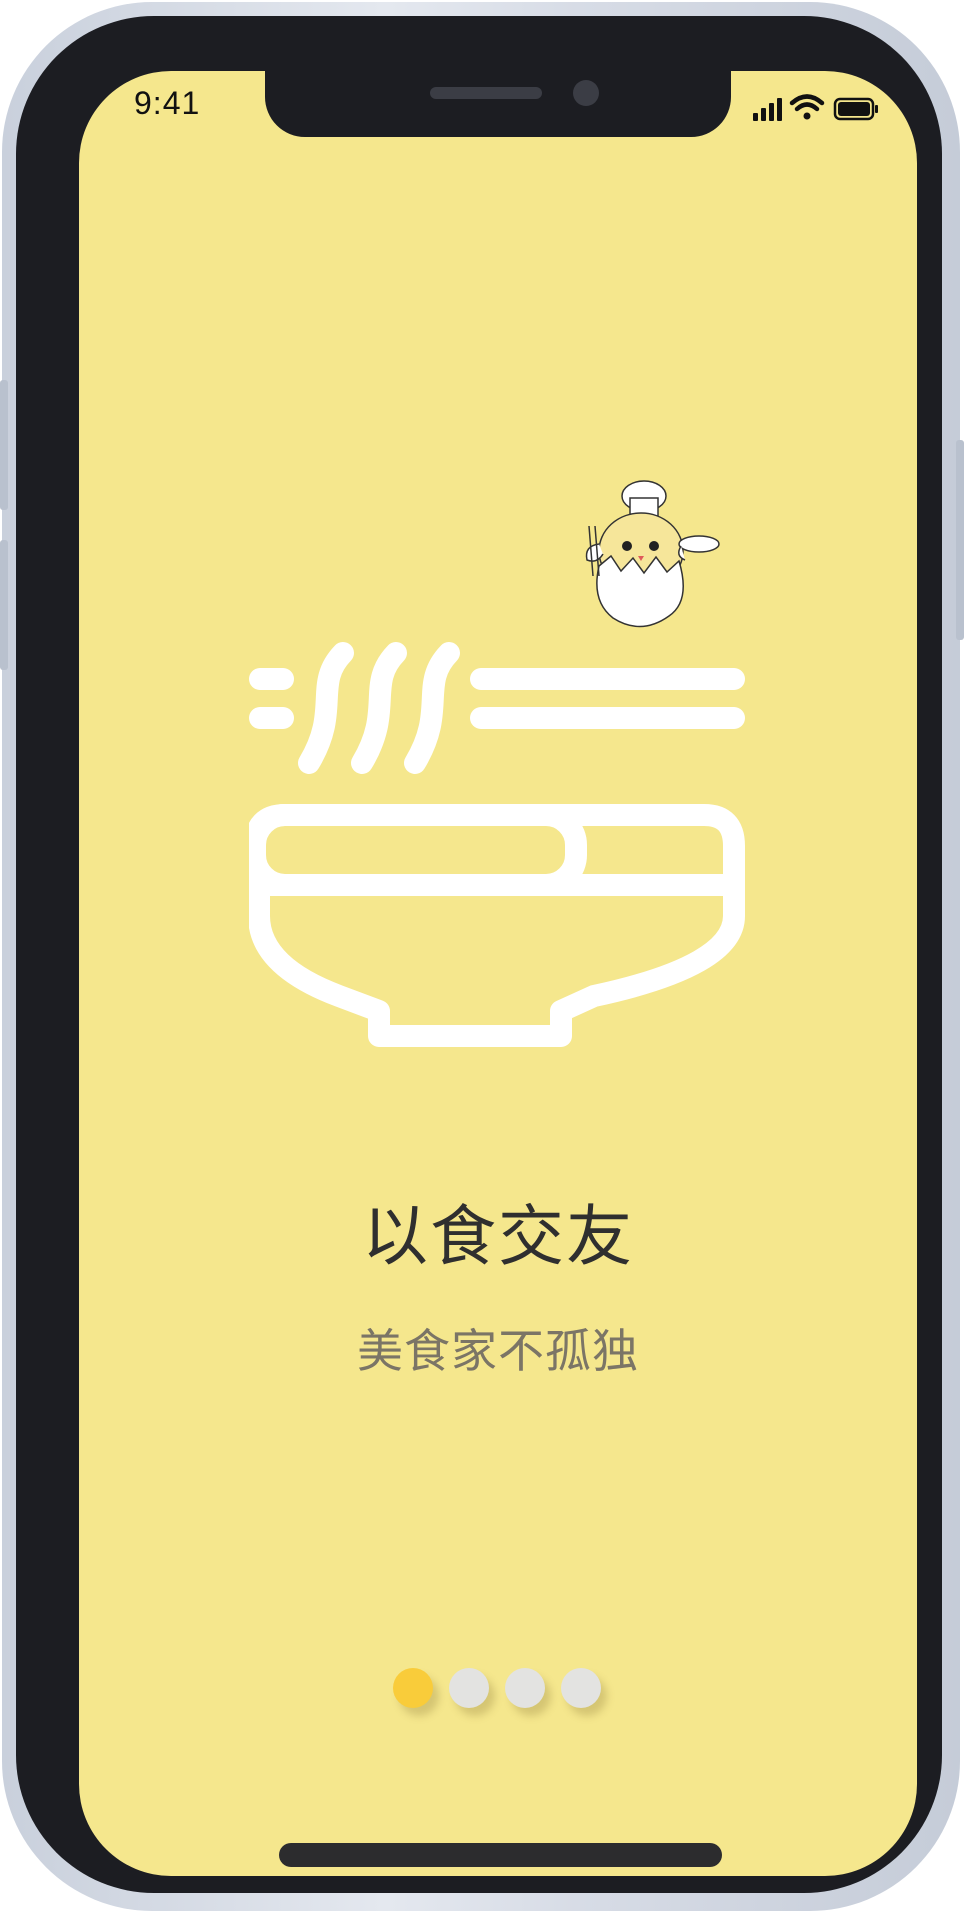  What do you see at coordinates (500, 1855) in the screenshot?
I see `home-indicator` at bounding box center [500, 1855].